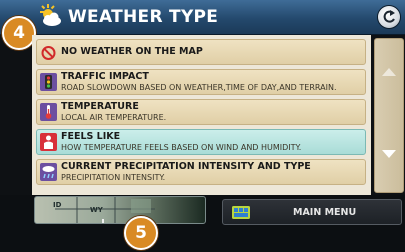 This screenshot has width=405, height=252. What do you see at coordinates (389, 72) in the screenshot?
I see `scroll-up-arrow-icon` at bounding box center [389, 72].